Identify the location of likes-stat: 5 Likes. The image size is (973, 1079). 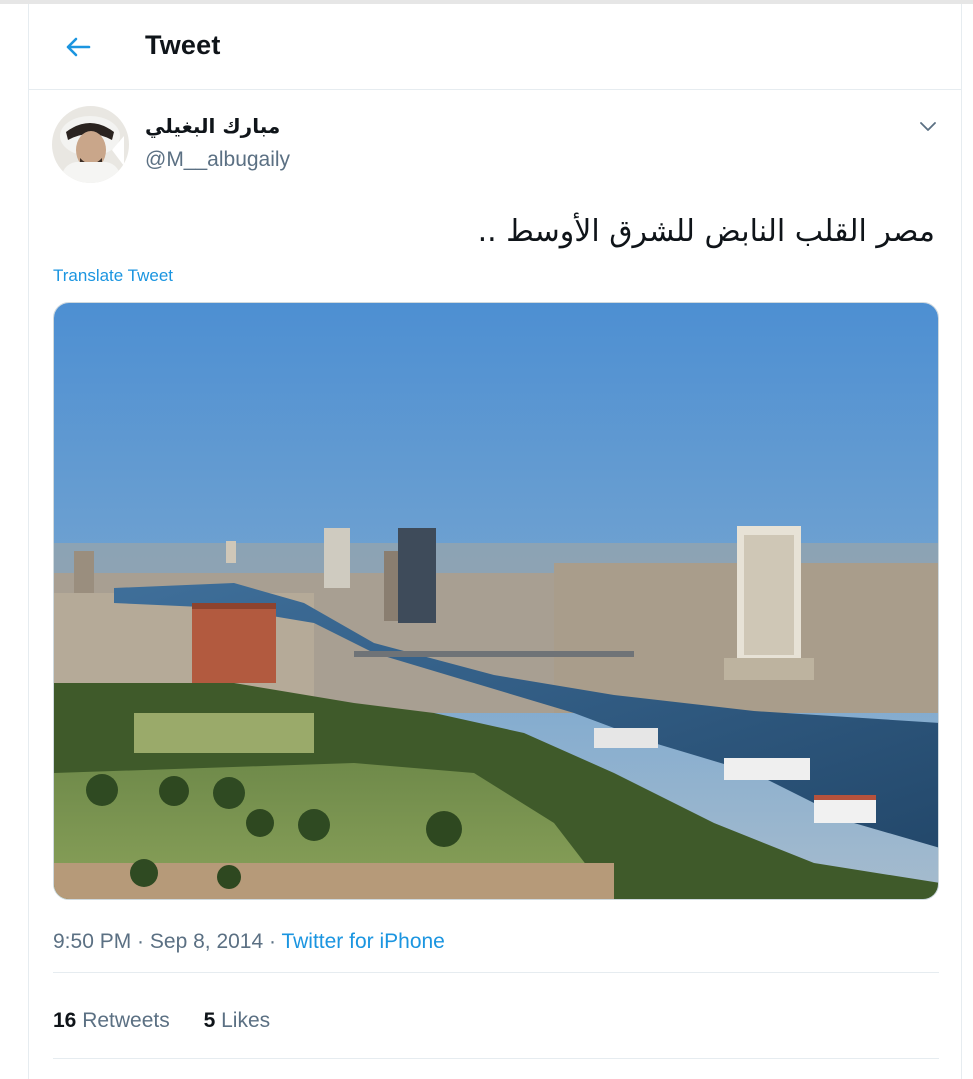
(237, 1020).